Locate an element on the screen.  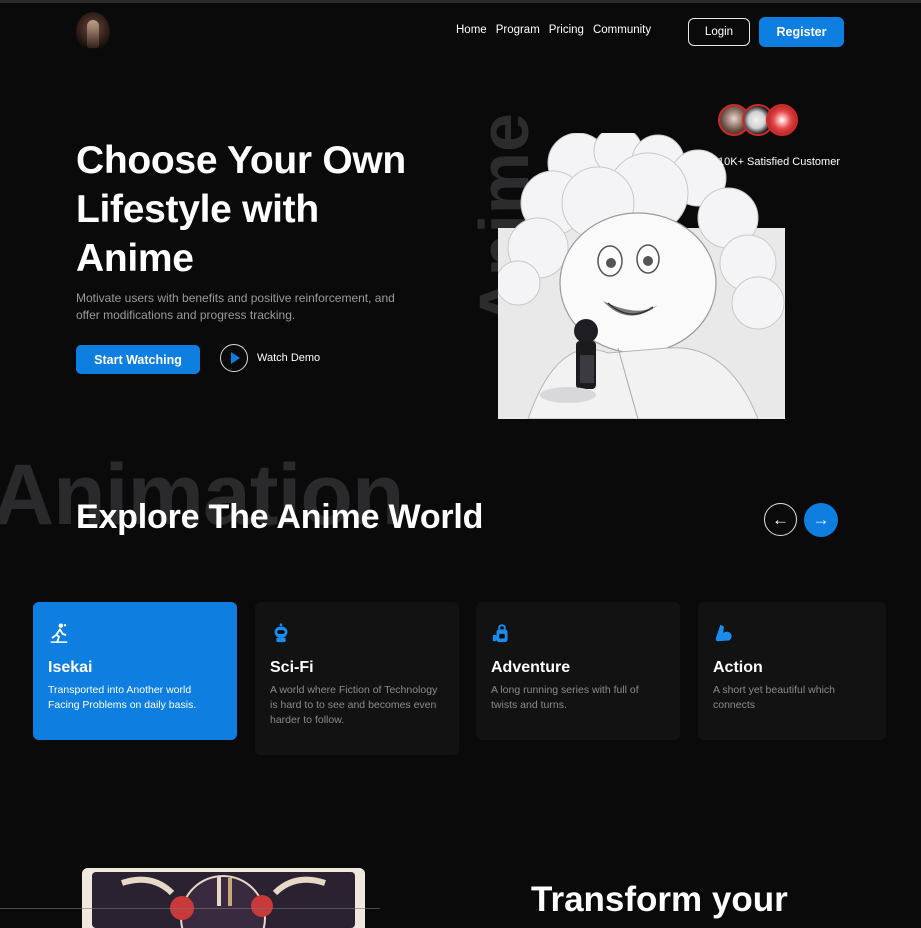
play-icon is located at coordinates (234, 358).